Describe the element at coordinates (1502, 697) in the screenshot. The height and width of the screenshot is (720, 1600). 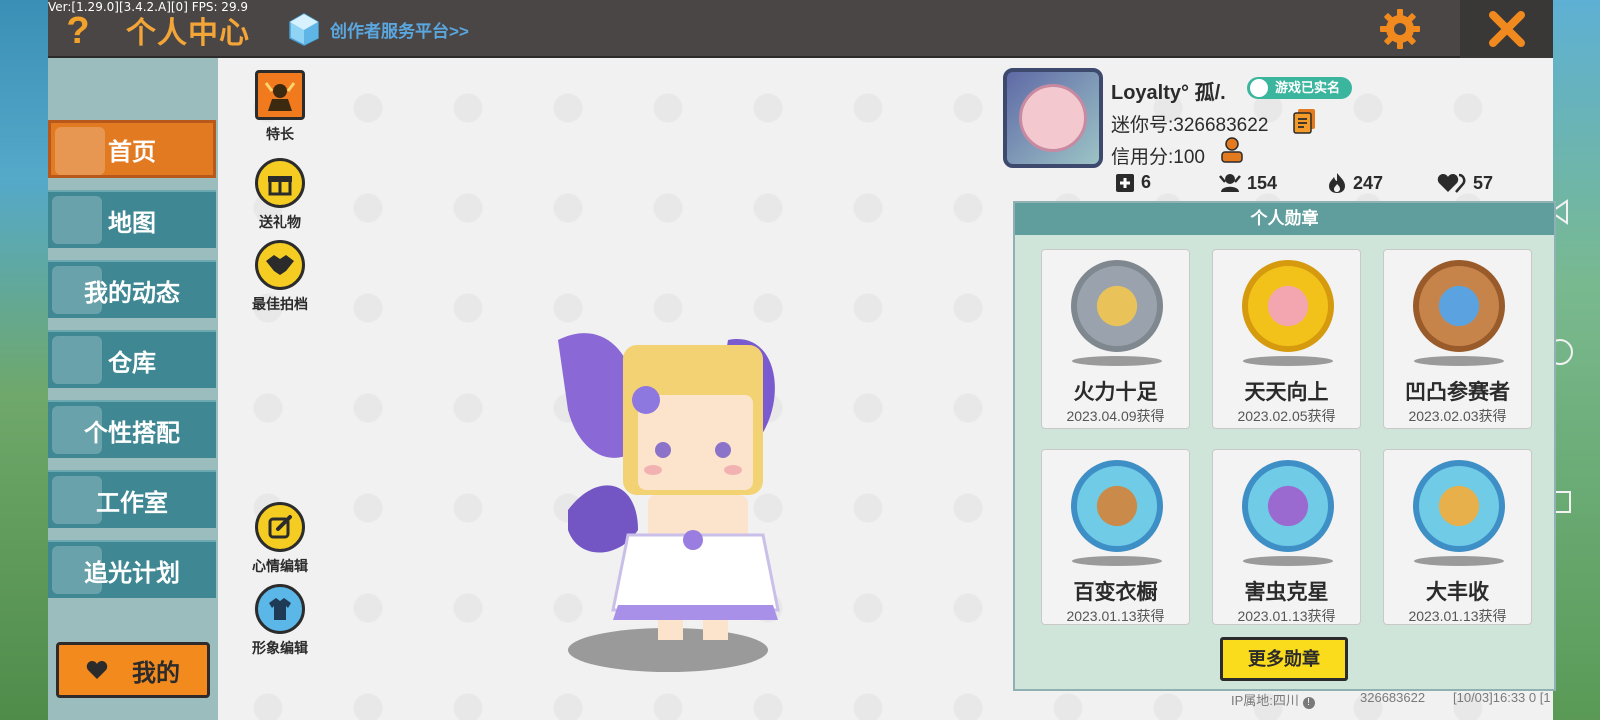
I see `footer-timestamp: [10/03]16:33 0 [1` at that location.